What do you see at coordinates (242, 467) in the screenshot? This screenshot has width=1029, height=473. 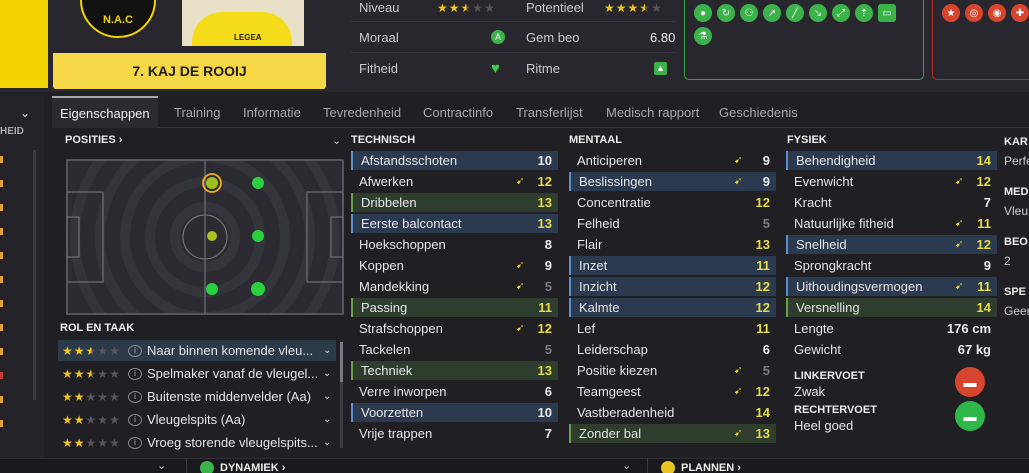 I see `dynamiek-button: DYNAMIEK ›` at bounding box center [242, 467].